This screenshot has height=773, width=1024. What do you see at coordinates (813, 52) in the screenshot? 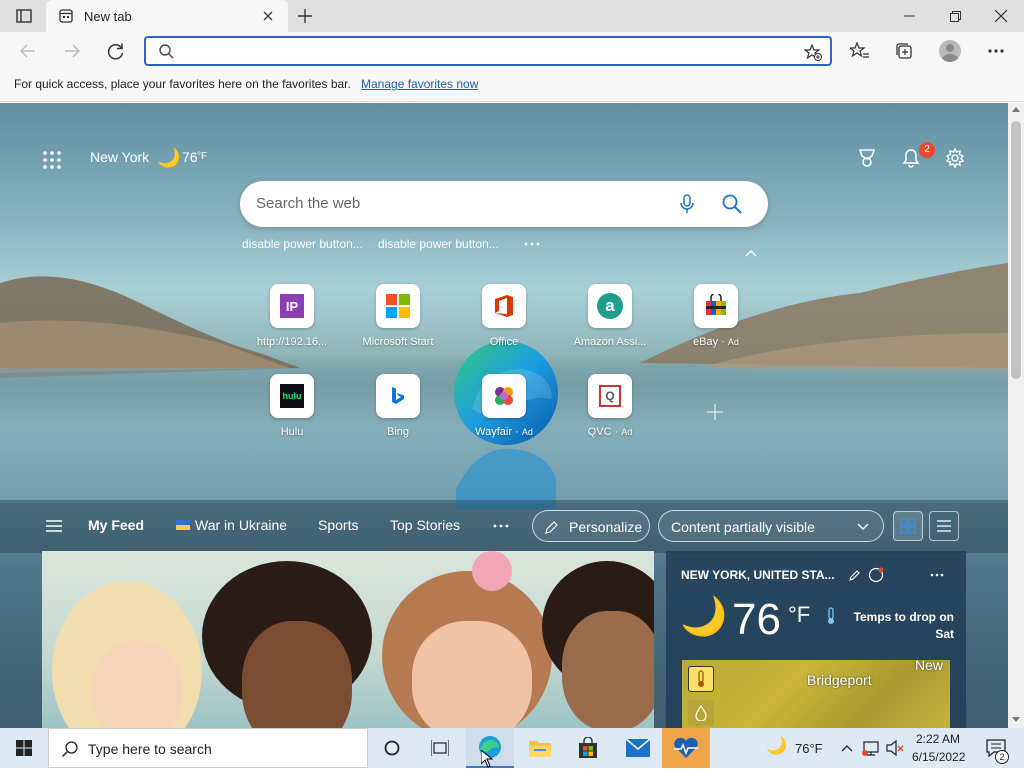
I see `add-favorite-icon` at bounding box center [813, 52].